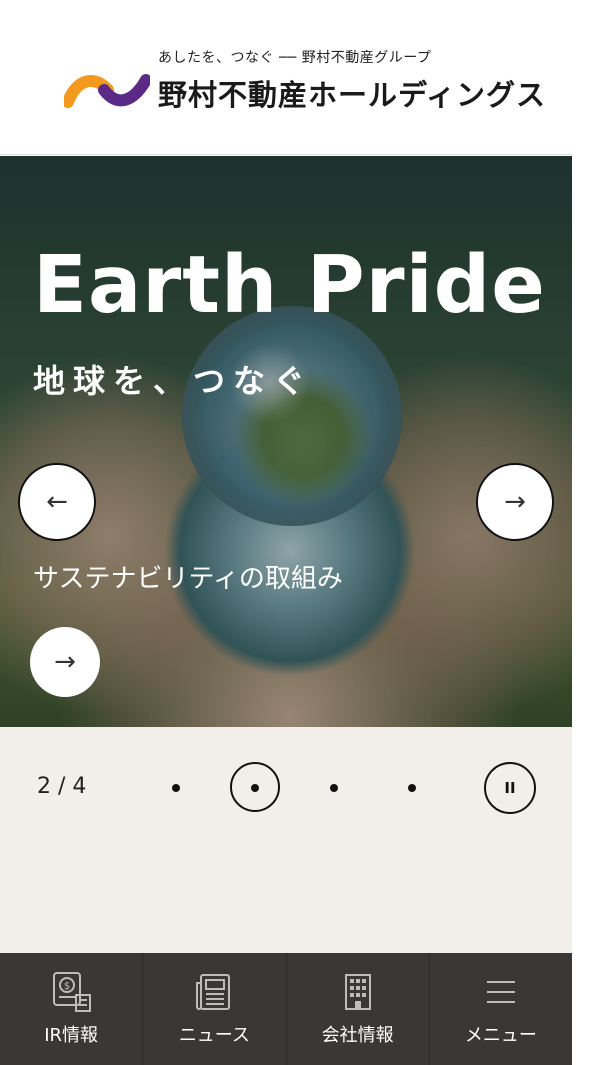 This screenshot has width=600, height=1065. Describe the element at coordinates (357, 992) in the screenshot. I see `building-icon` at that location.